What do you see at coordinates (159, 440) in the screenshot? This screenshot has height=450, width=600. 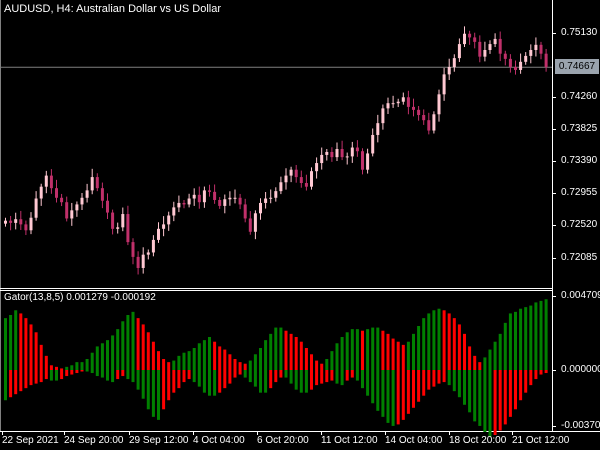 I see `time-label: 29 Sep 12:00` at bounding box center [159, 440].